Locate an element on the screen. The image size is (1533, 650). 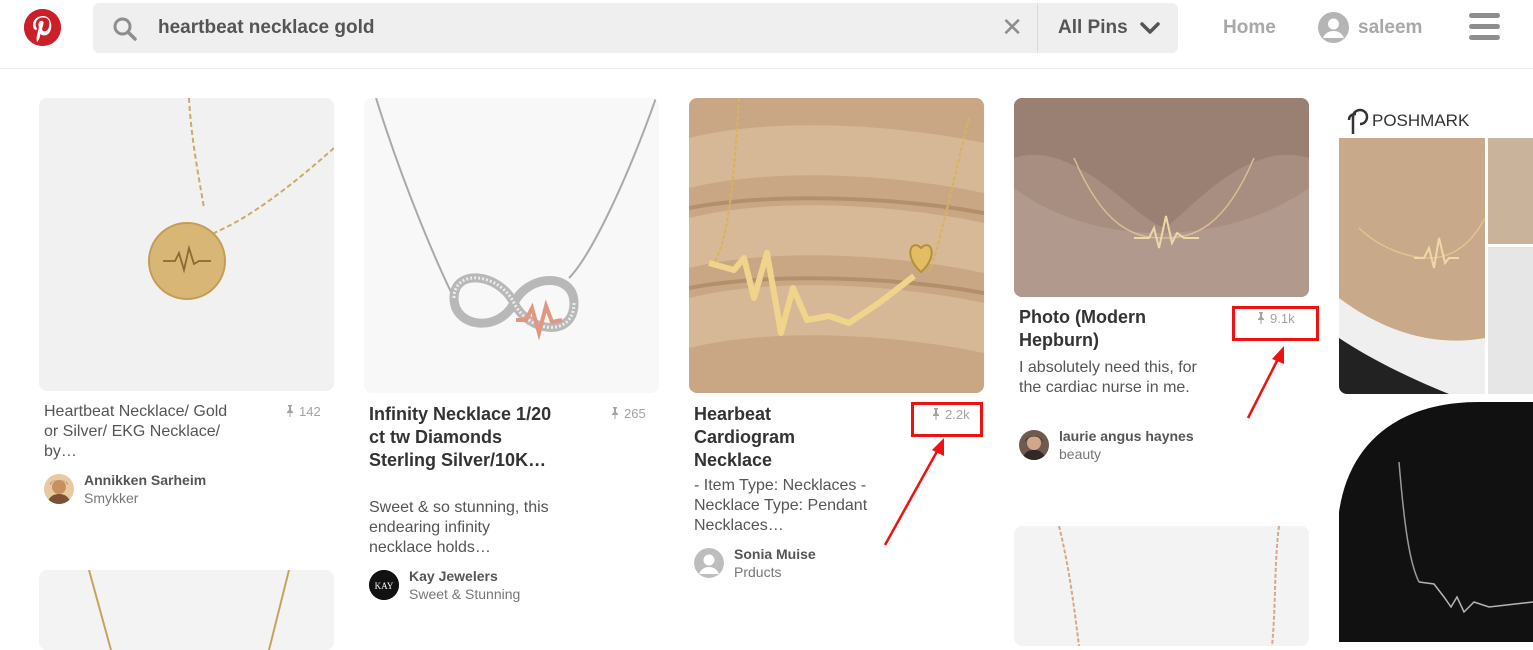
search-bar: heartbeat necklace gold ✕ is located at coordinates (565, 28).